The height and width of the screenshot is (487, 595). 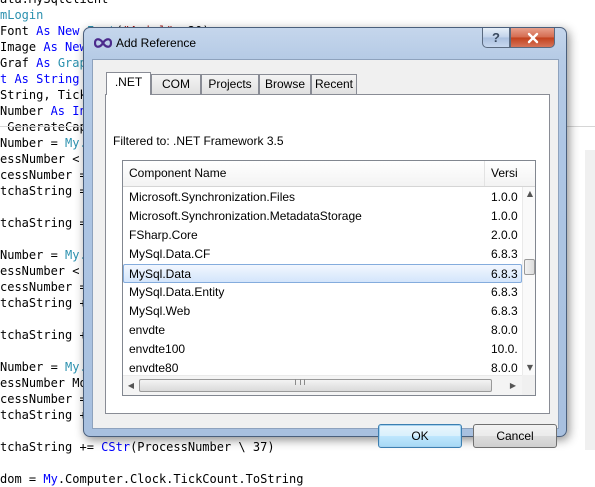 What do you see at coordinates (322, 254) in the screenshot?
I see `list-item: MySql.Data.CF 6.8.3` at bounding box center [322, 254].